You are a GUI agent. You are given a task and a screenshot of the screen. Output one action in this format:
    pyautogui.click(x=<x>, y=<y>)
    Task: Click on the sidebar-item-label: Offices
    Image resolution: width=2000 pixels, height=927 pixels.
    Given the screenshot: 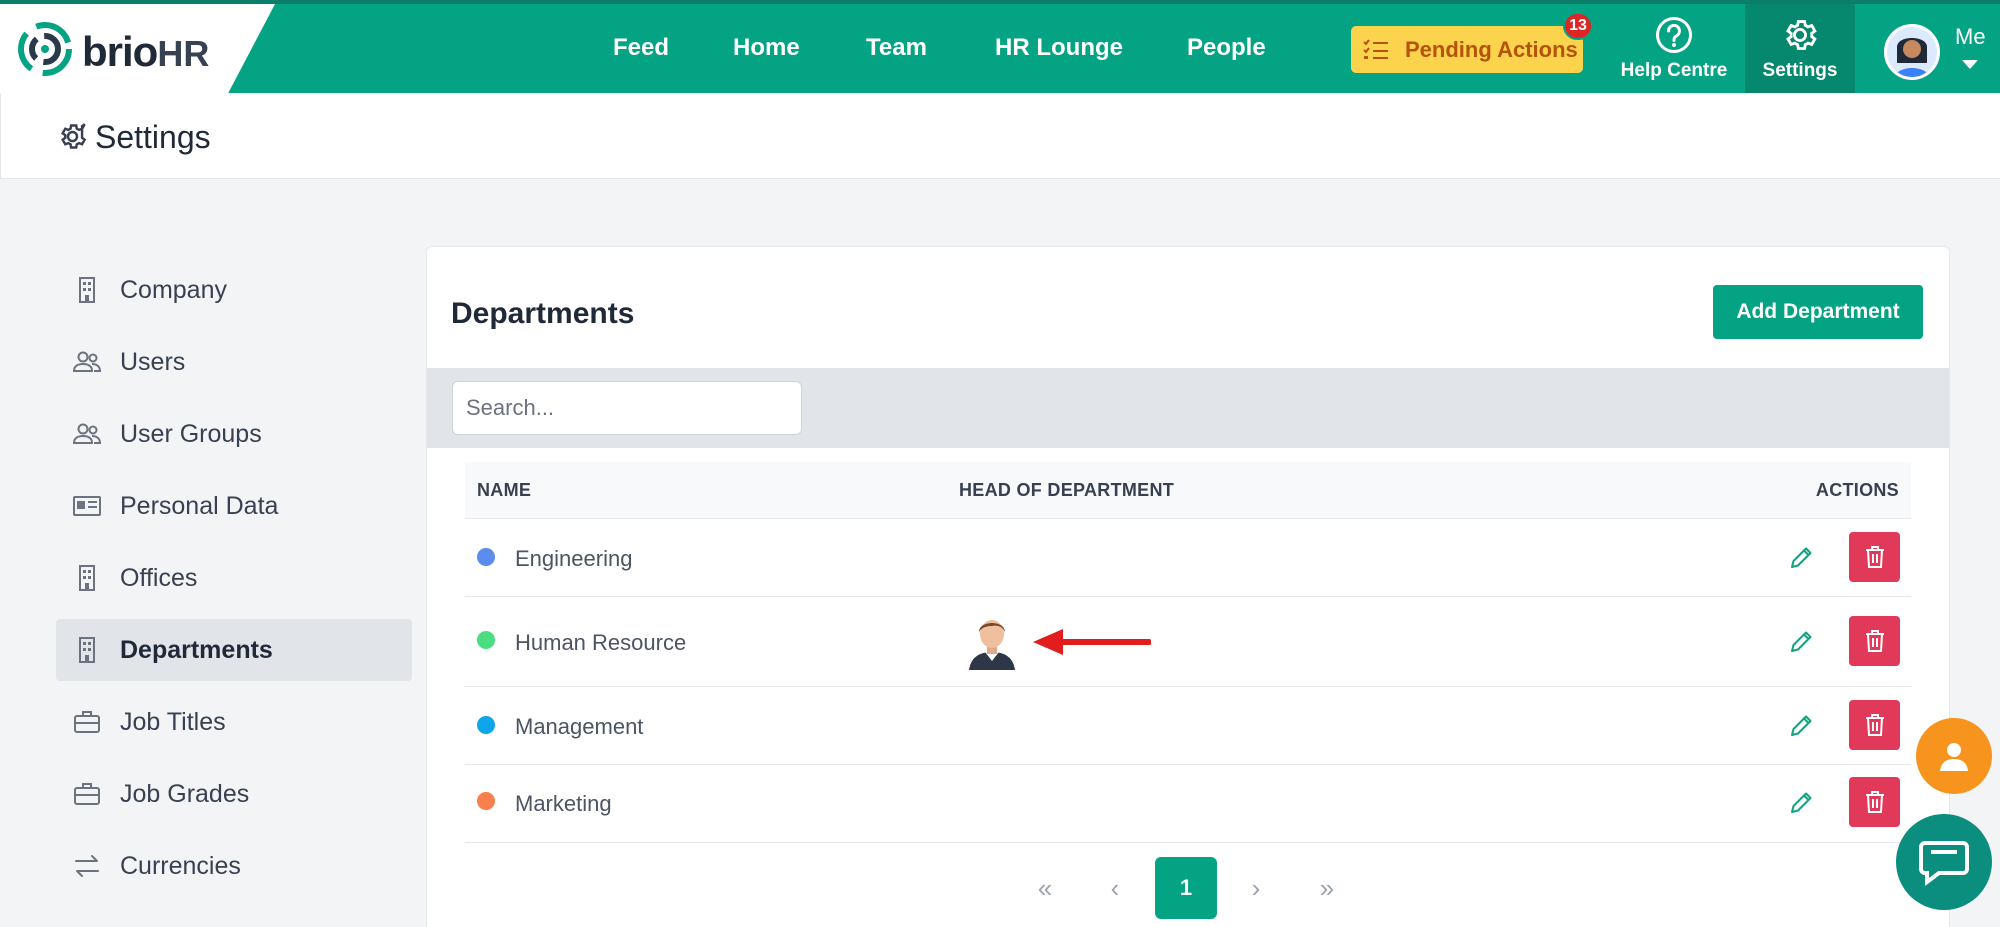 What is the action you would take?
    pyautogui.click(x=159, y=577)
    